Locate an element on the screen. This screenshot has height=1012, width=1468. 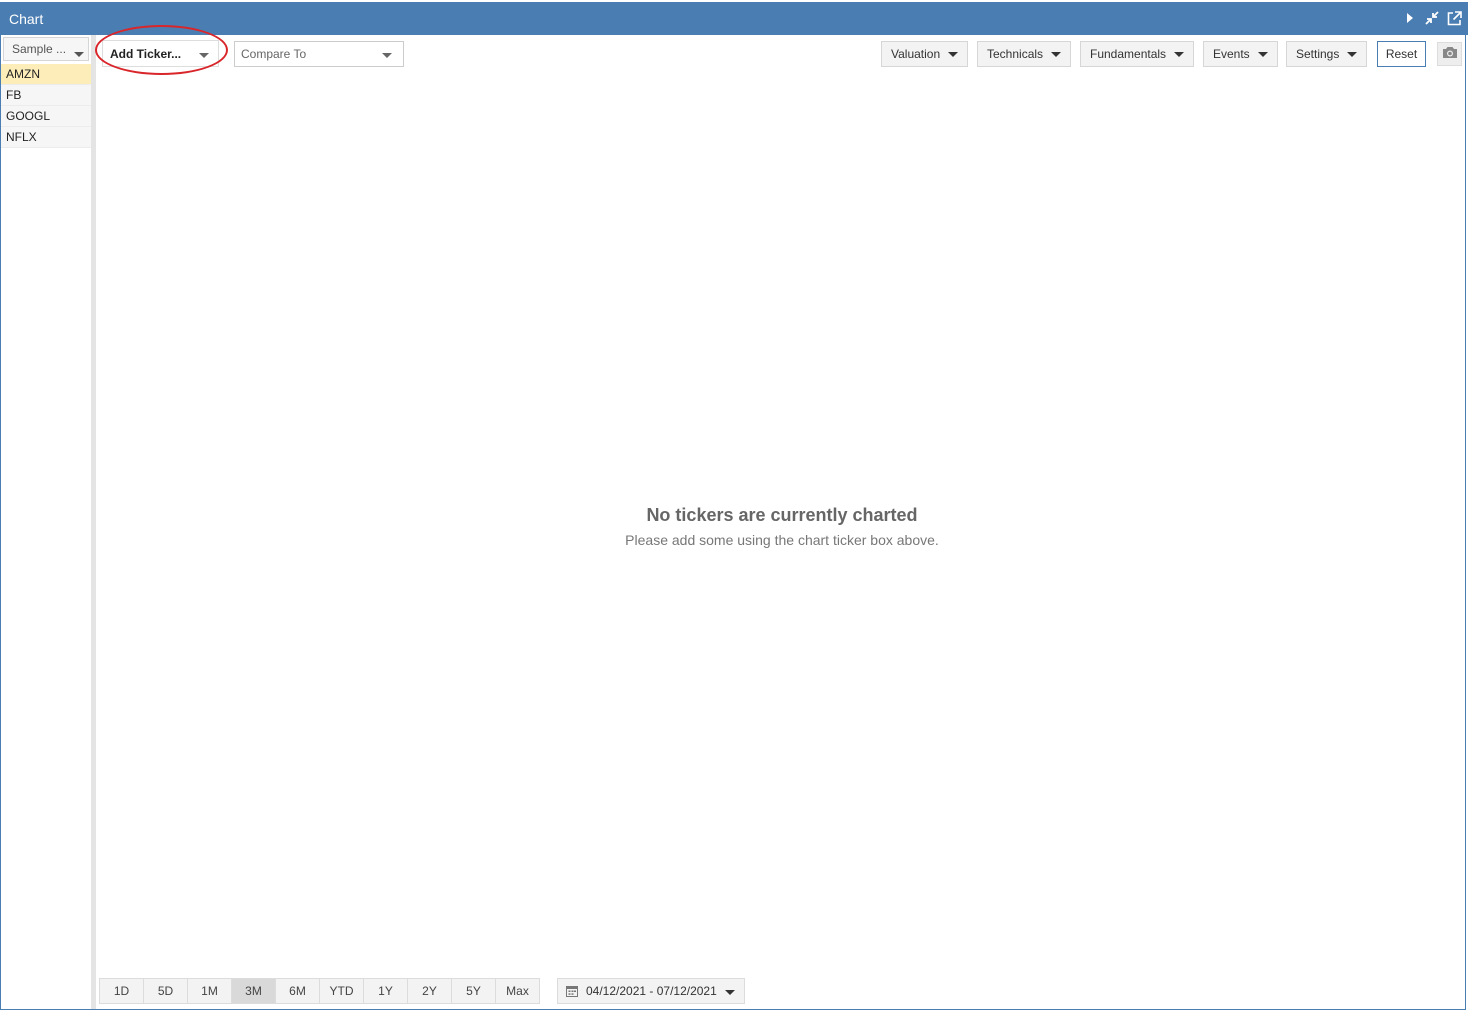
date-range-picker: 04/12/2021 - 07/12/2021 is located at coordinates (651, 991).